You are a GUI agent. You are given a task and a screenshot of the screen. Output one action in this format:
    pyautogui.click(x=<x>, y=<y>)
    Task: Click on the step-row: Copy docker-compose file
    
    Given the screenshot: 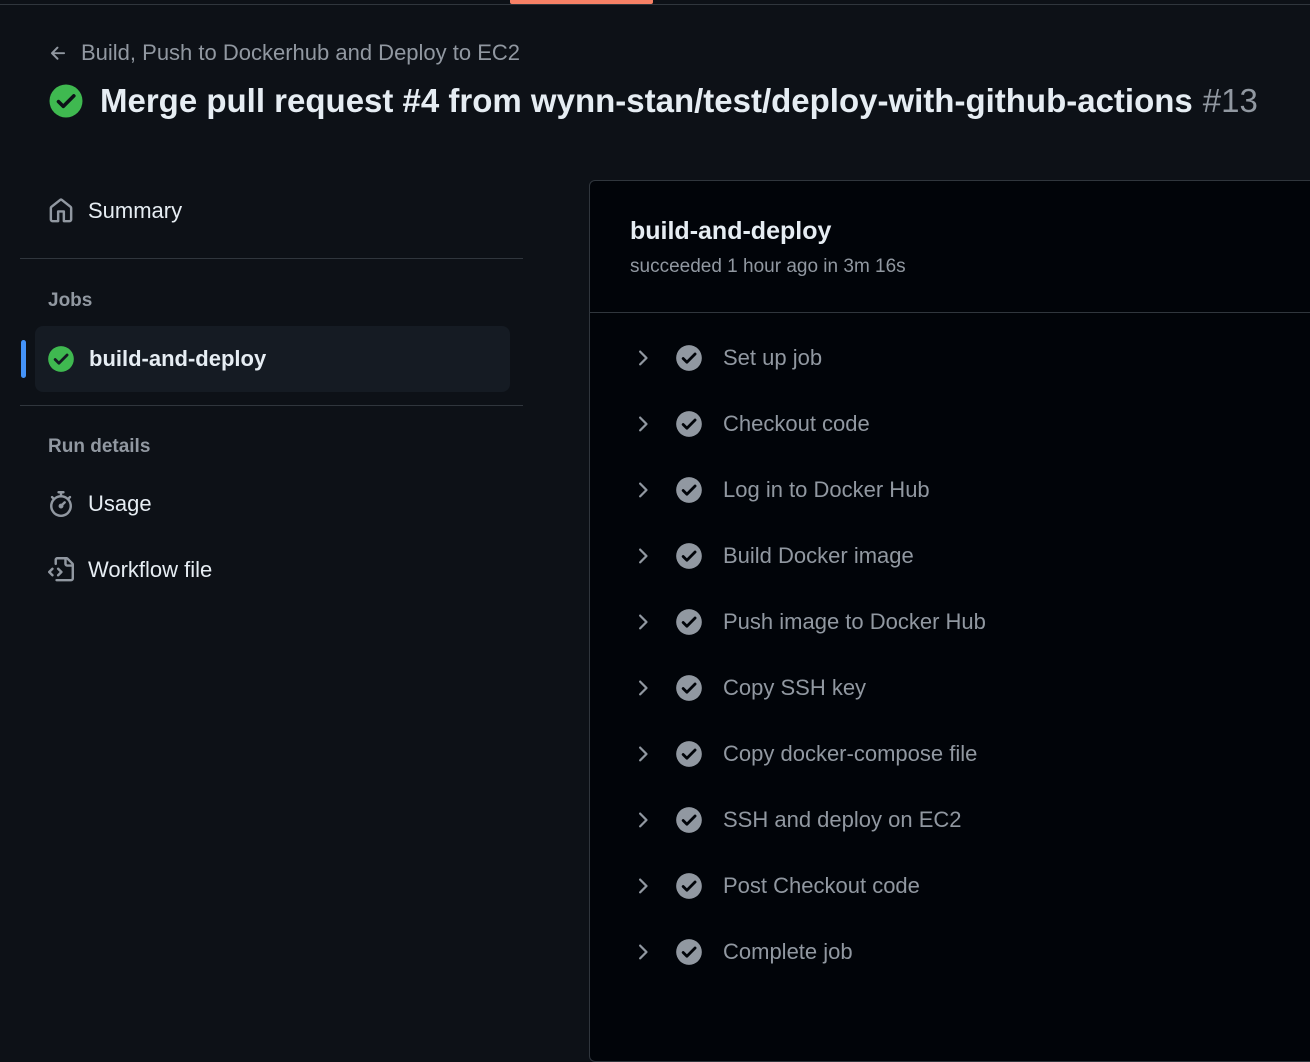 What is the action you would take?
    pyautogui.click(x=960, y=754)
    